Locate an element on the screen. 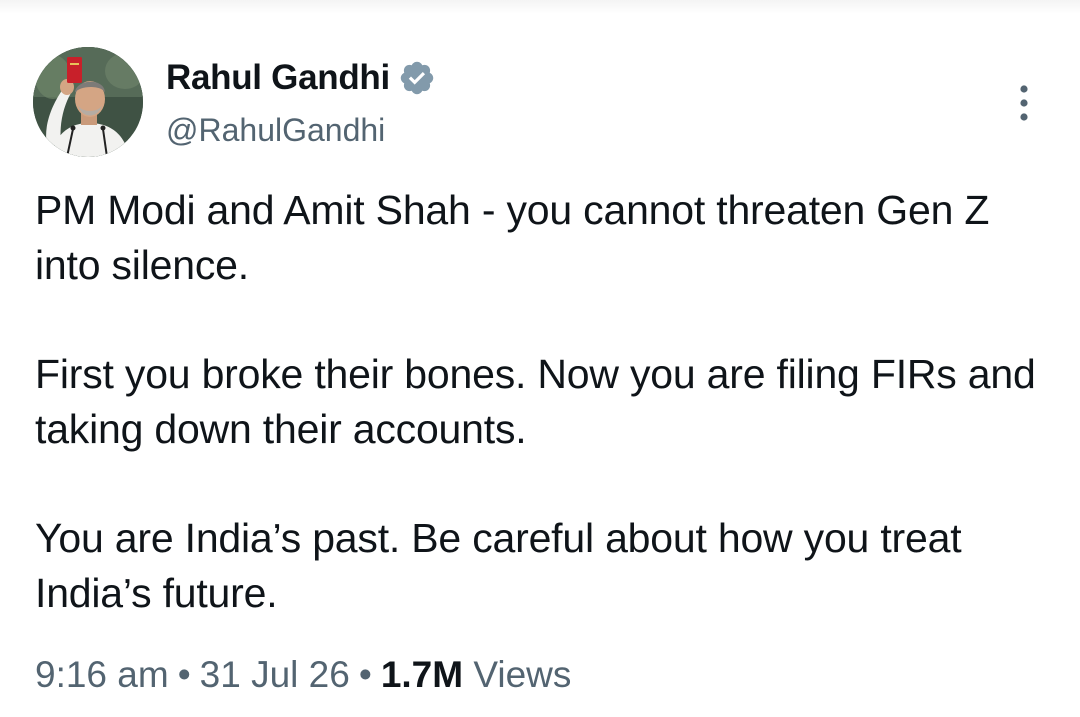 Image resolution: width=1080 pixels, height=717 pixels. tweet-meta: 9:16 am • 31 Jul 26 • 1.7M Views is located at coordinates (303, 675).